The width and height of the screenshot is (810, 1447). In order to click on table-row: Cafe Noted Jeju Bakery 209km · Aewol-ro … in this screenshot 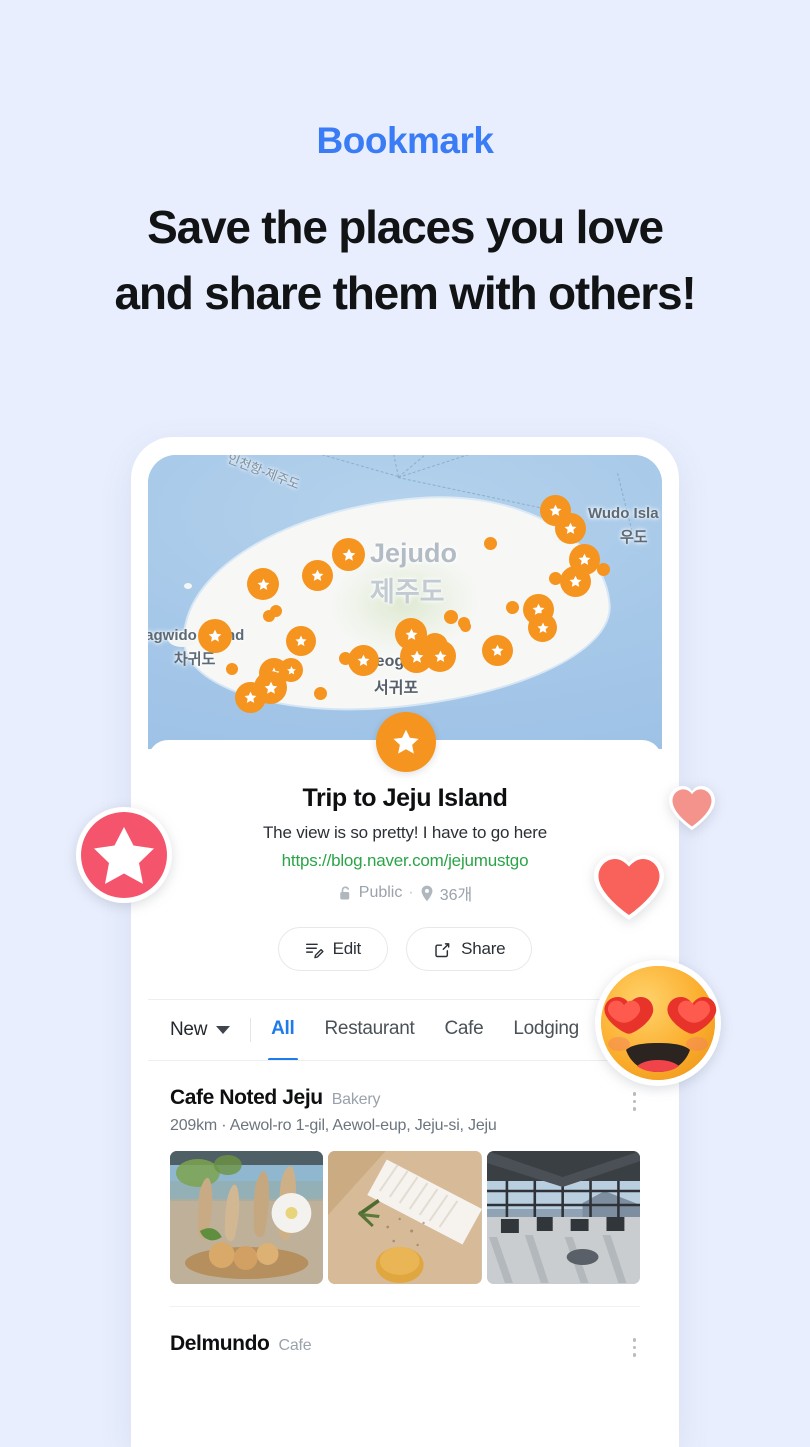, I will do `click(405, 1183)`.